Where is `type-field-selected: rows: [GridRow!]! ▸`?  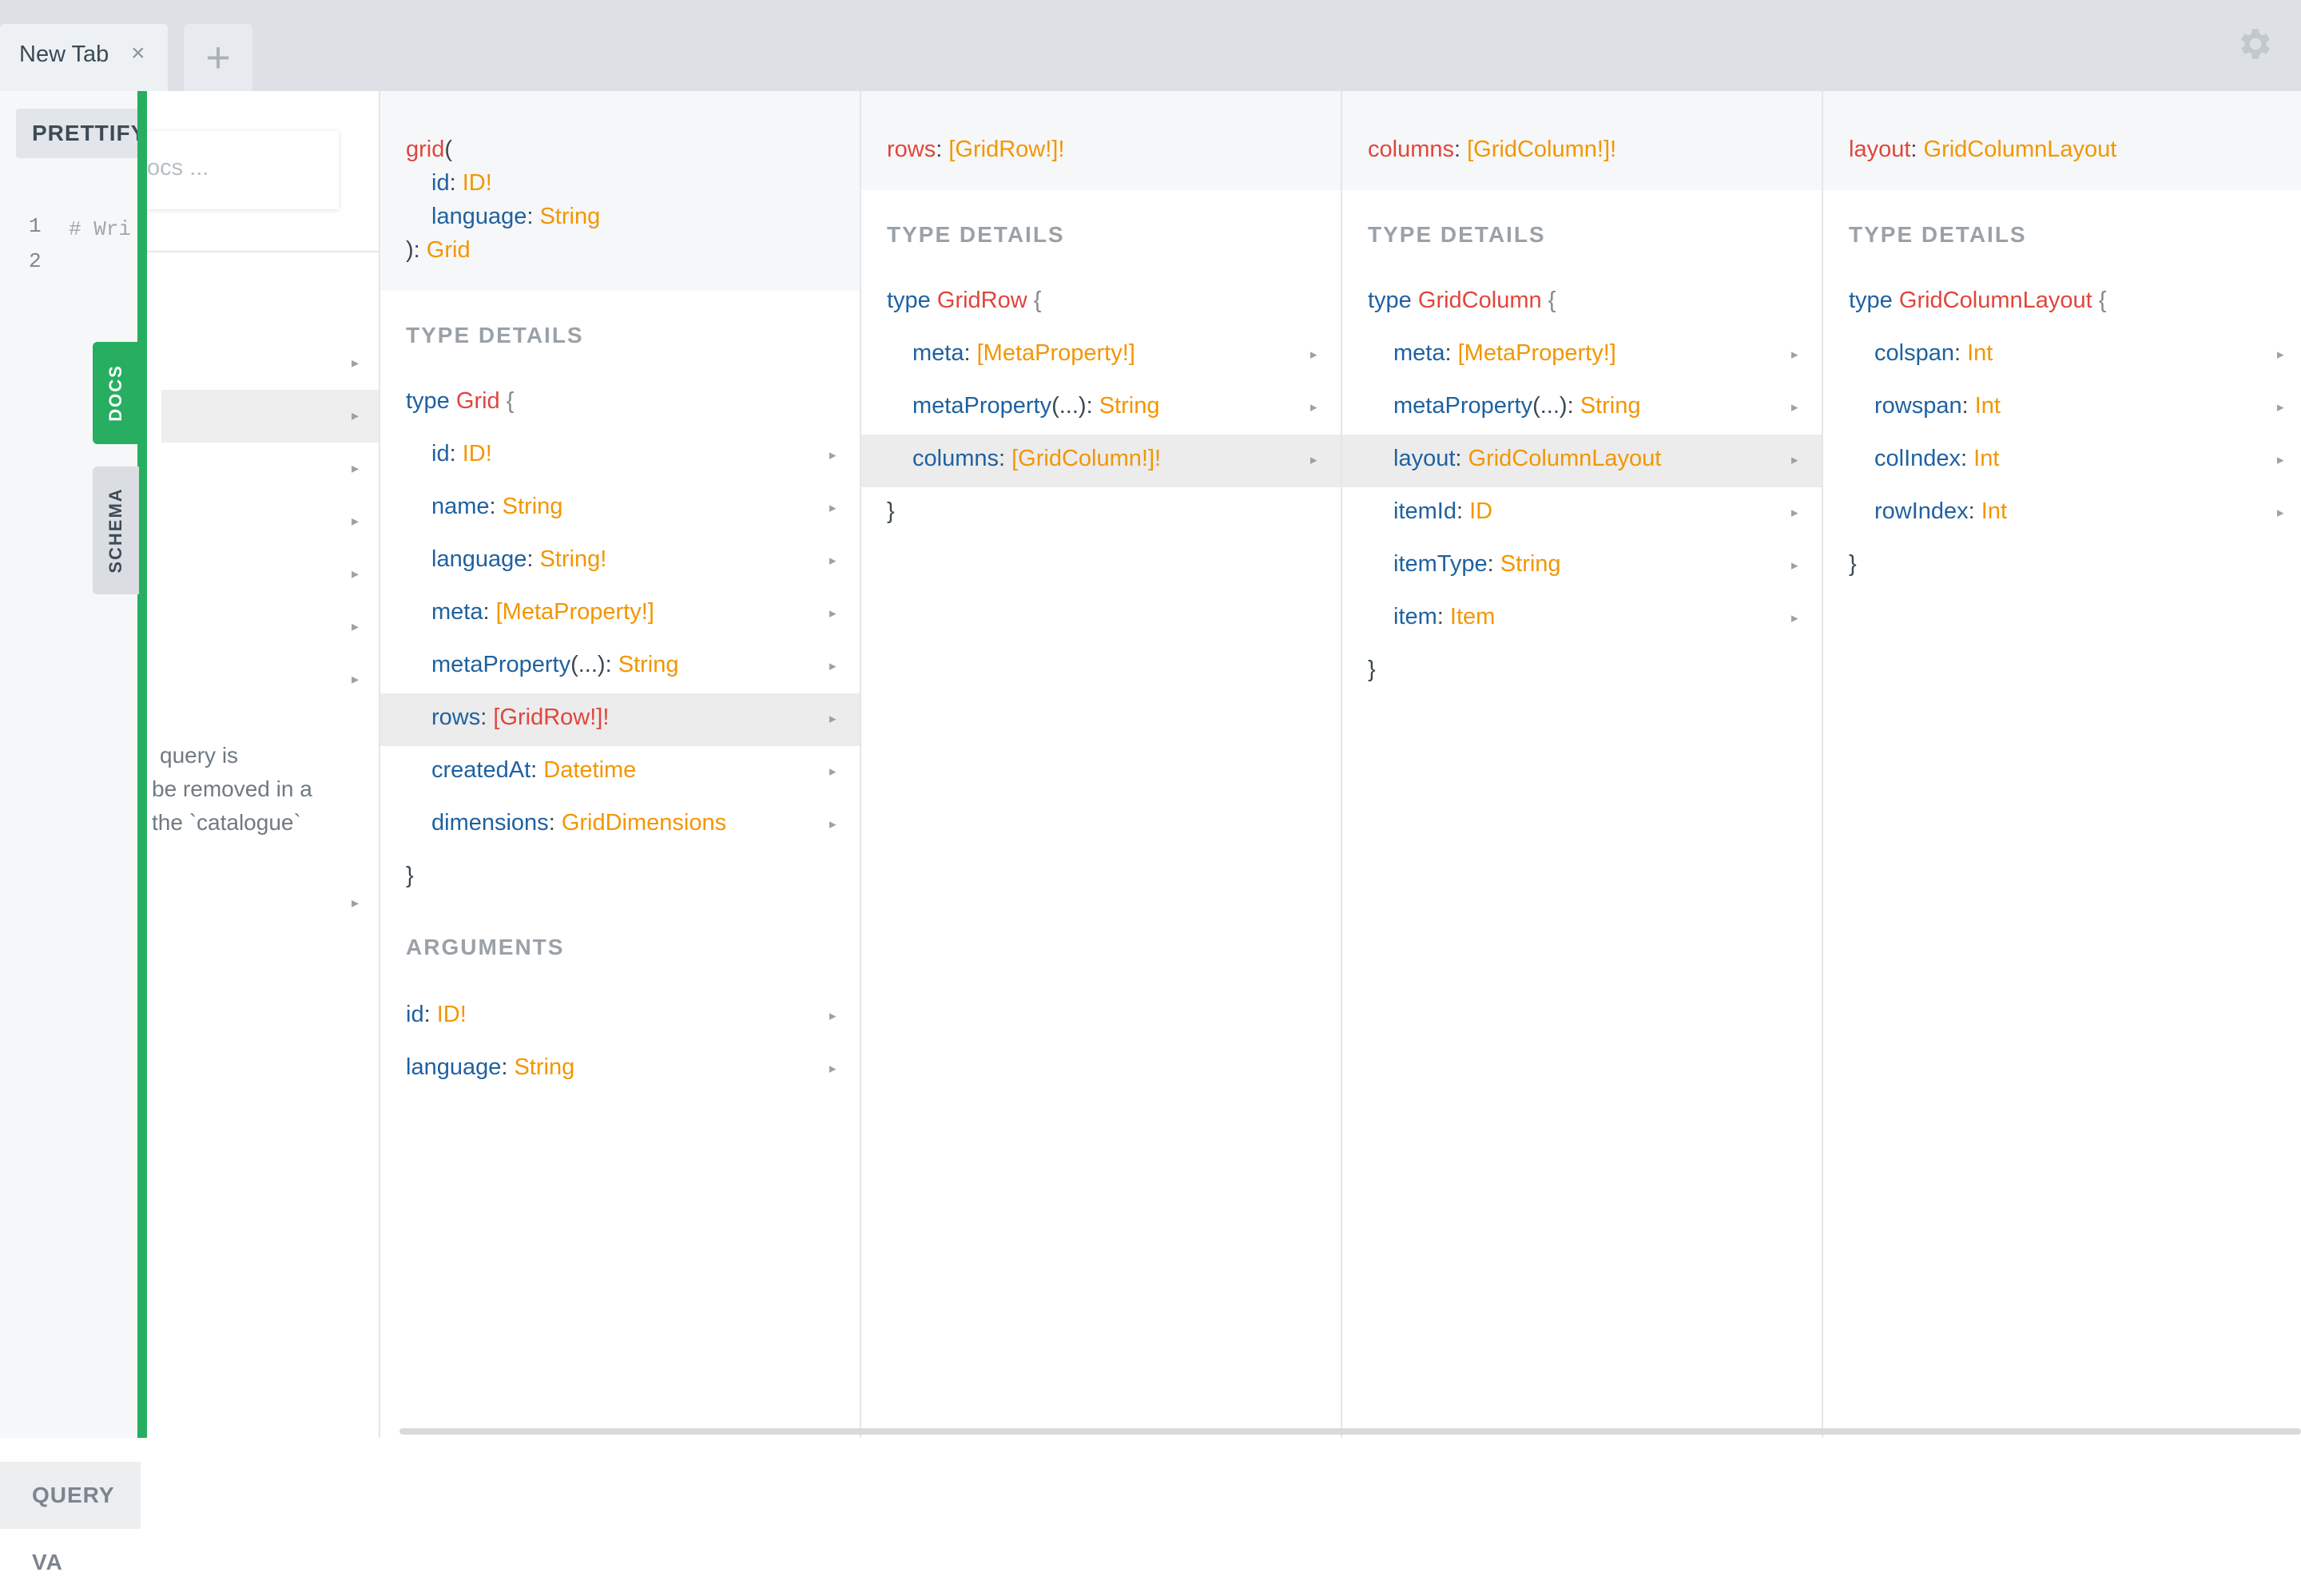
type-field-selected: rows: [GridRow!]! ▸ is located at coordinates (620, 719).